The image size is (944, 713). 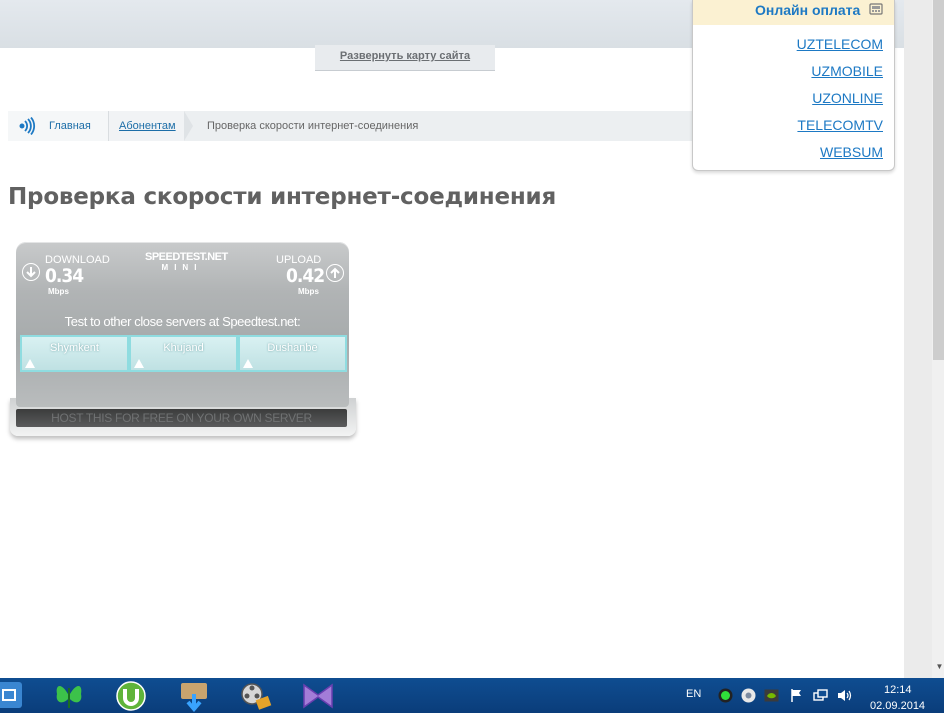 What do you see at coordinates (282, 197) in the screenshot?
I see `page-title: Проверка скорости интернет-соединения` at bounding box center [282, 197].